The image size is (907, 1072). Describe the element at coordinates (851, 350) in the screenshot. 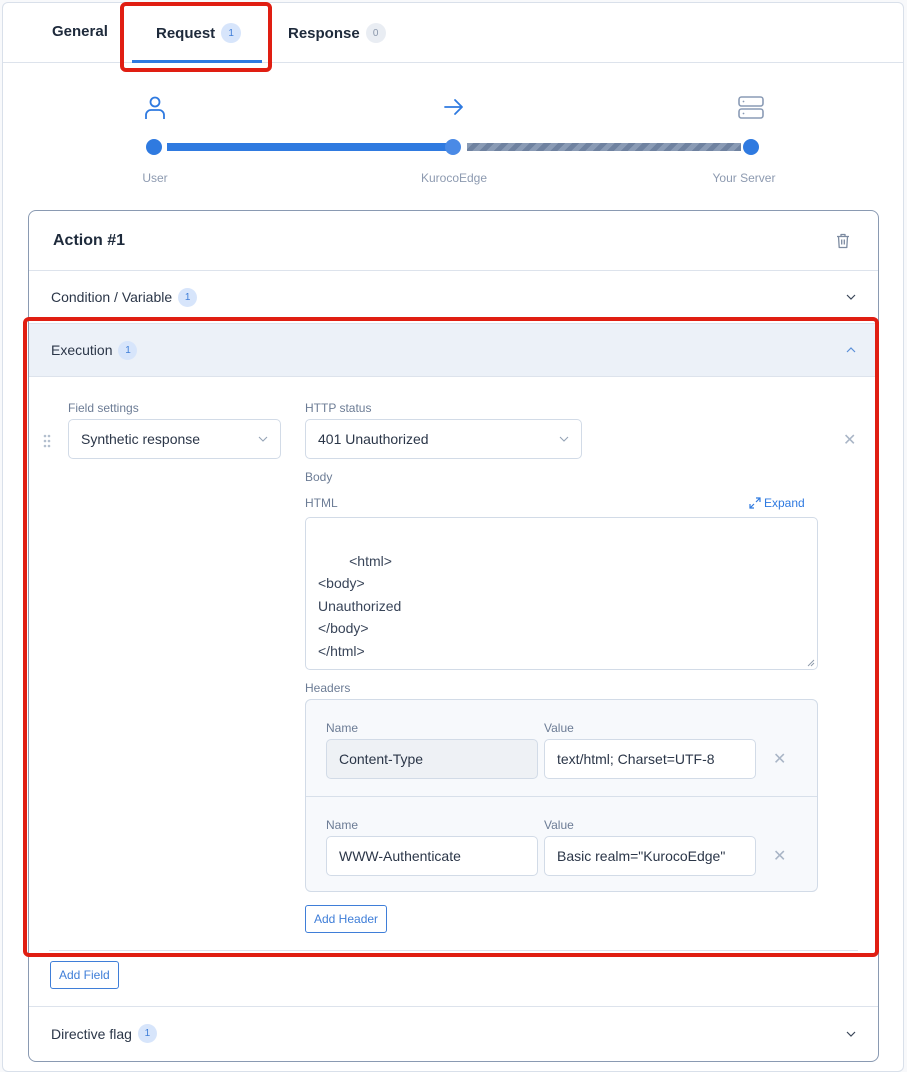

I see `chevron-up-icon` at that location.